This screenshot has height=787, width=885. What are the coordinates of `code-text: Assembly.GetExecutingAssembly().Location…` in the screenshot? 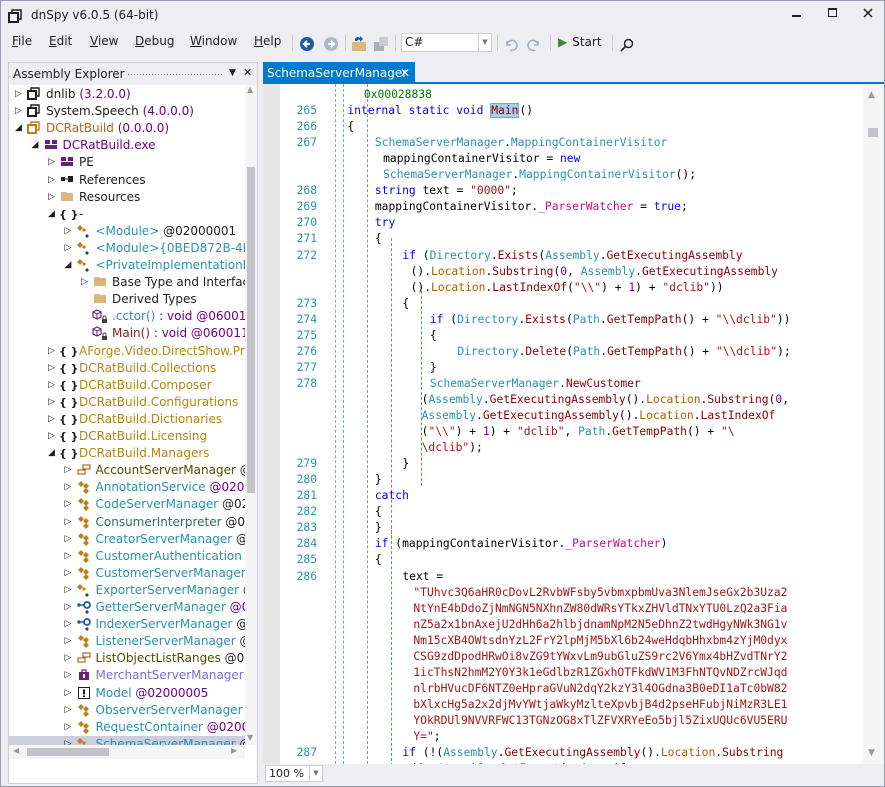 It's located at (599, 416).